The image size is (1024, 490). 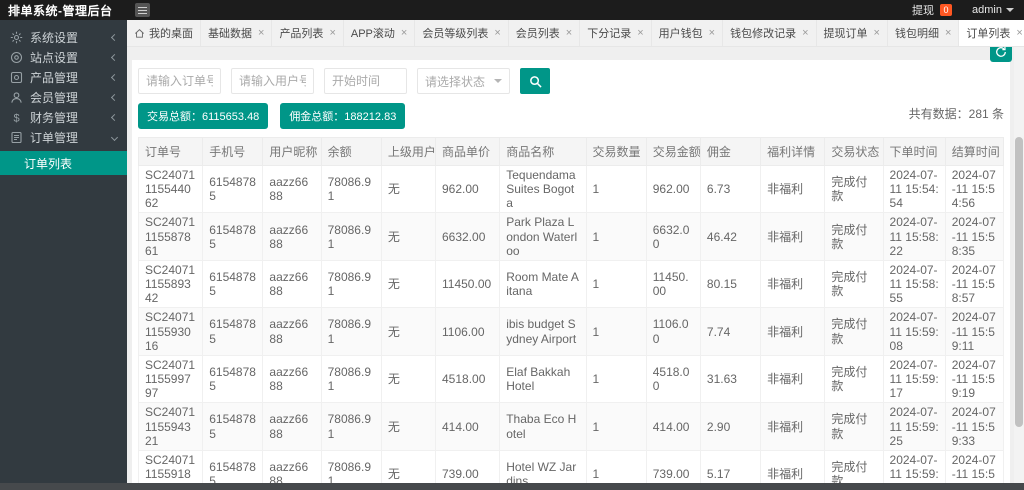 What do you see at coordinates (852, 33) in the screenshot?
I see `tab-10: 提现订单 ×` at bounding box center [852, 33].